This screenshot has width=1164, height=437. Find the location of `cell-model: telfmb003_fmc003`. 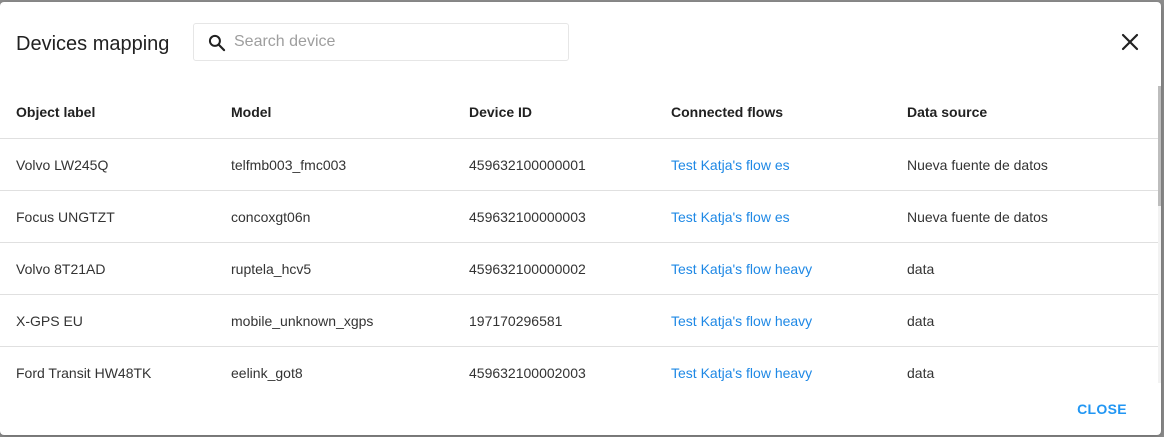

cell-model: telfmb003_fmc003 is located at coordinates (350, 164).